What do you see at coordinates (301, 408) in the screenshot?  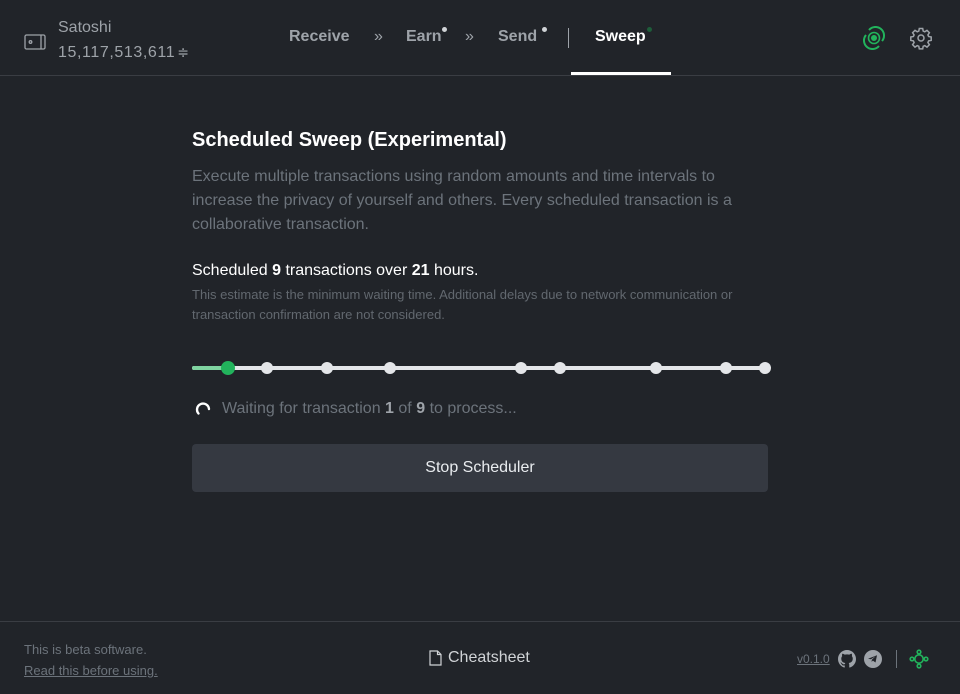 I see `status-prefix: Waiting for transaction` at bounding box center [301, 408].